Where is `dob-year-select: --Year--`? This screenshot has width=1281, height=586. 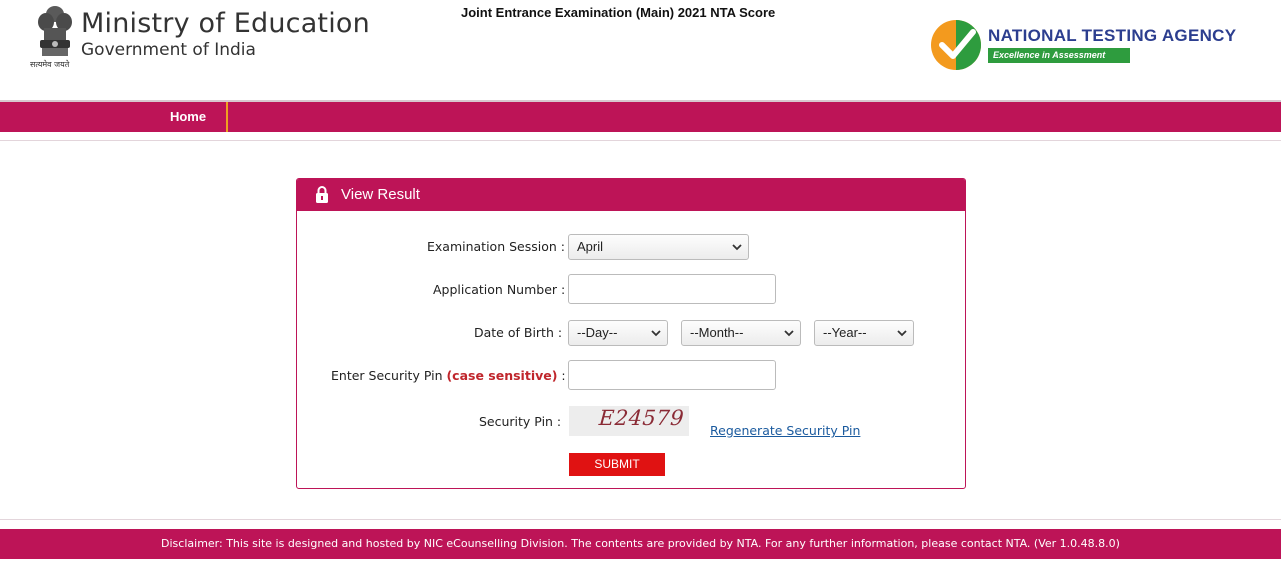
dob-year-select: --Year-- is located at coordinates (864, 333).